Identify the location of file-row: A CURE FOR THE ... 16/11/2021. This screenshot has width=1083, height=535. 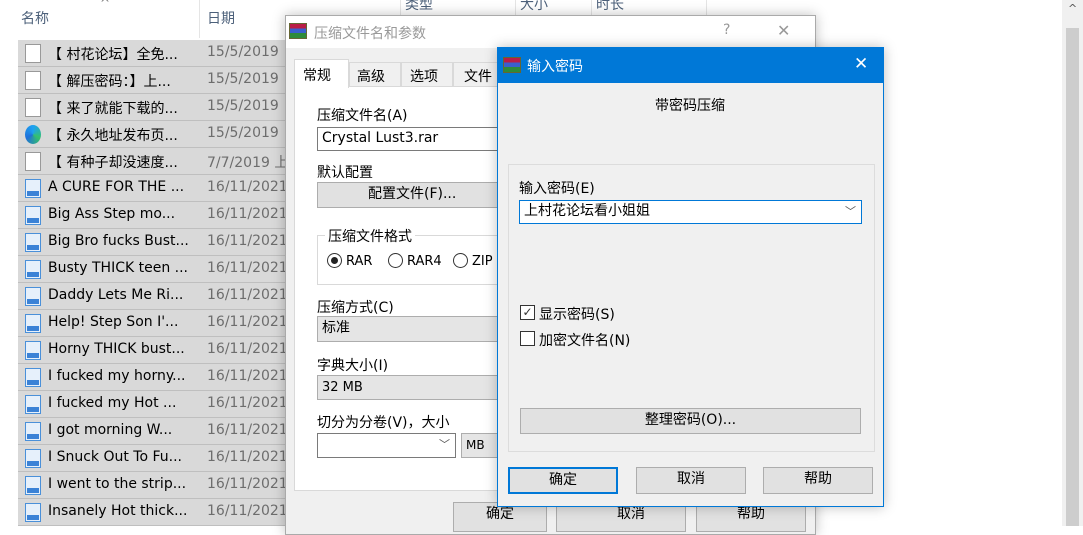
(158, 188).